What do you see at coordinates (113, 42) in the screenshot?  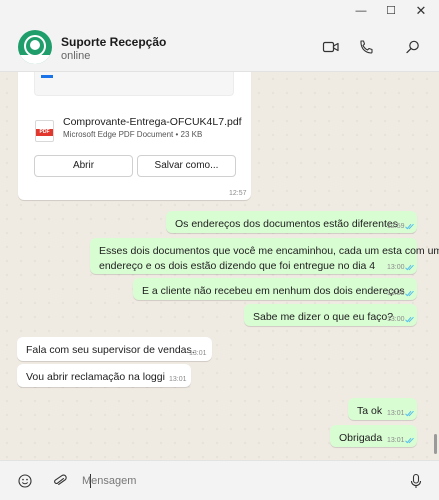 I see `contact-name: Suporte Recepção` at bounding box center [113, 42].